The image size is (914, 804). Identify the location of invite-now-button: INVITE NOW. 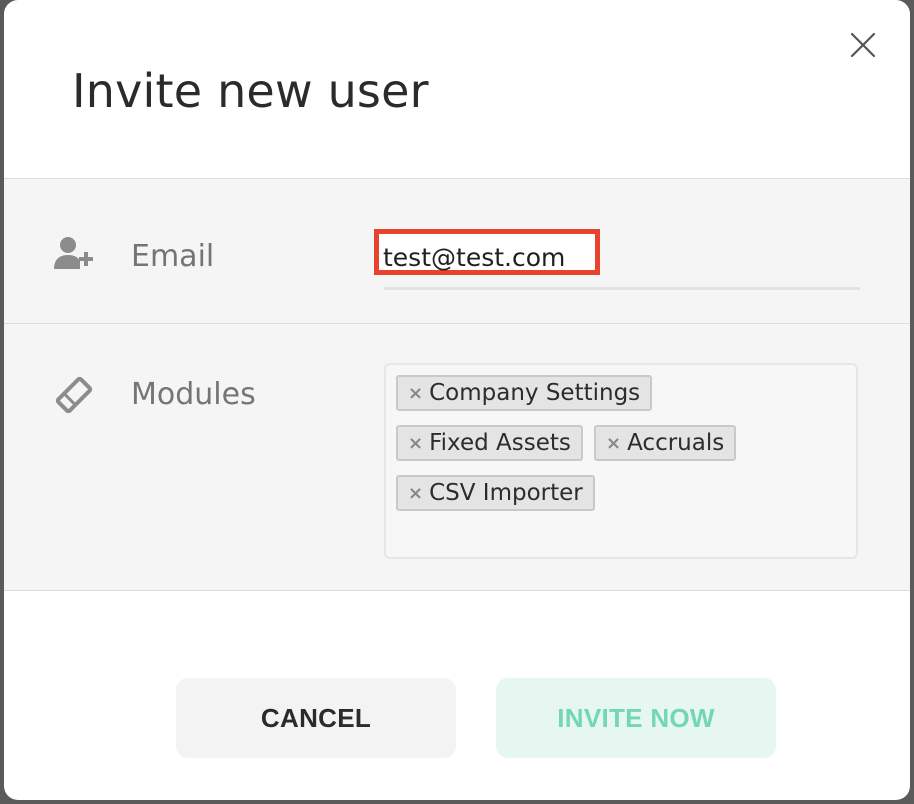
(636, 718).